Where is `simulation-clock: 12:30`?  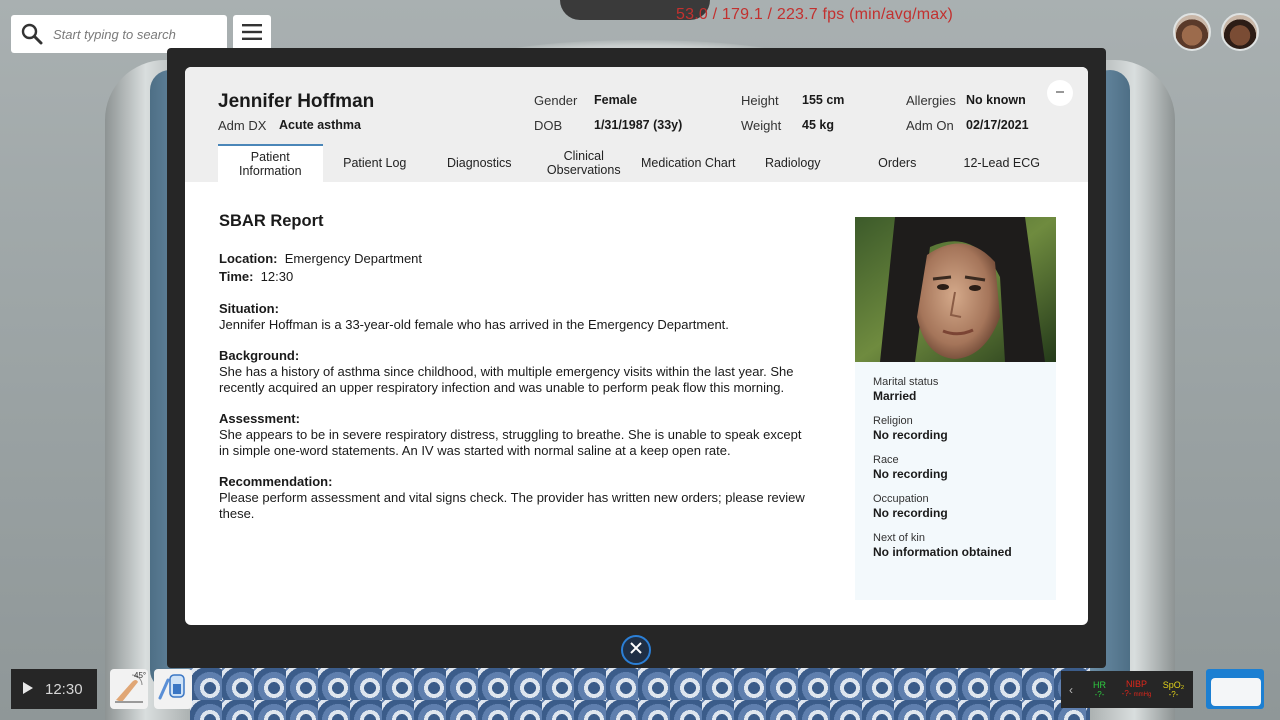
simulation-clock: 12:30 is located at coordinates (54, 689).